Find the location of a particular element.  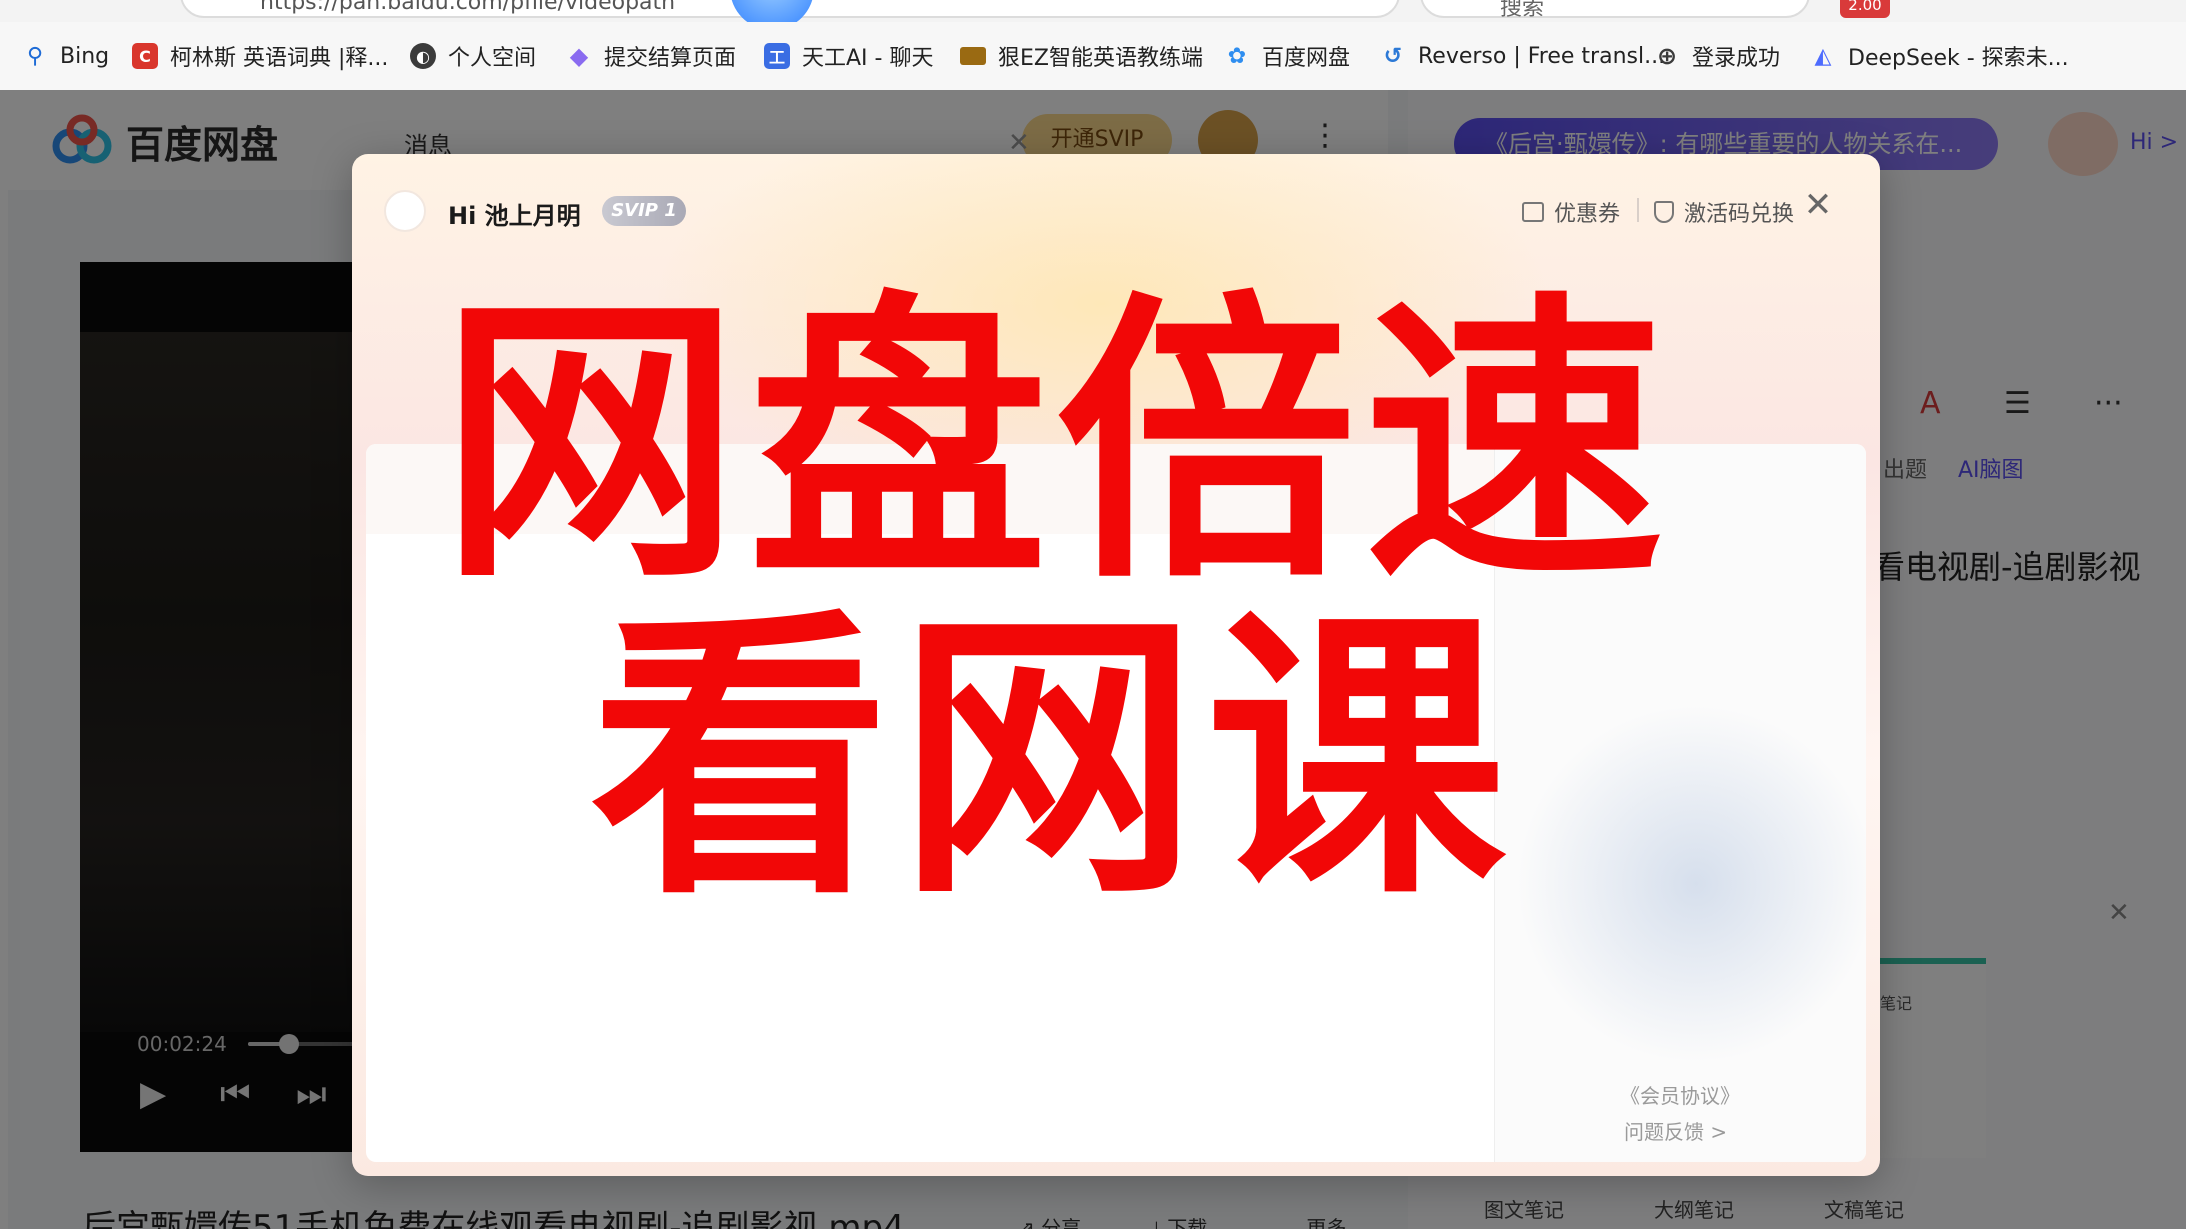

ticket-icon is located at coordinates (973, 56).